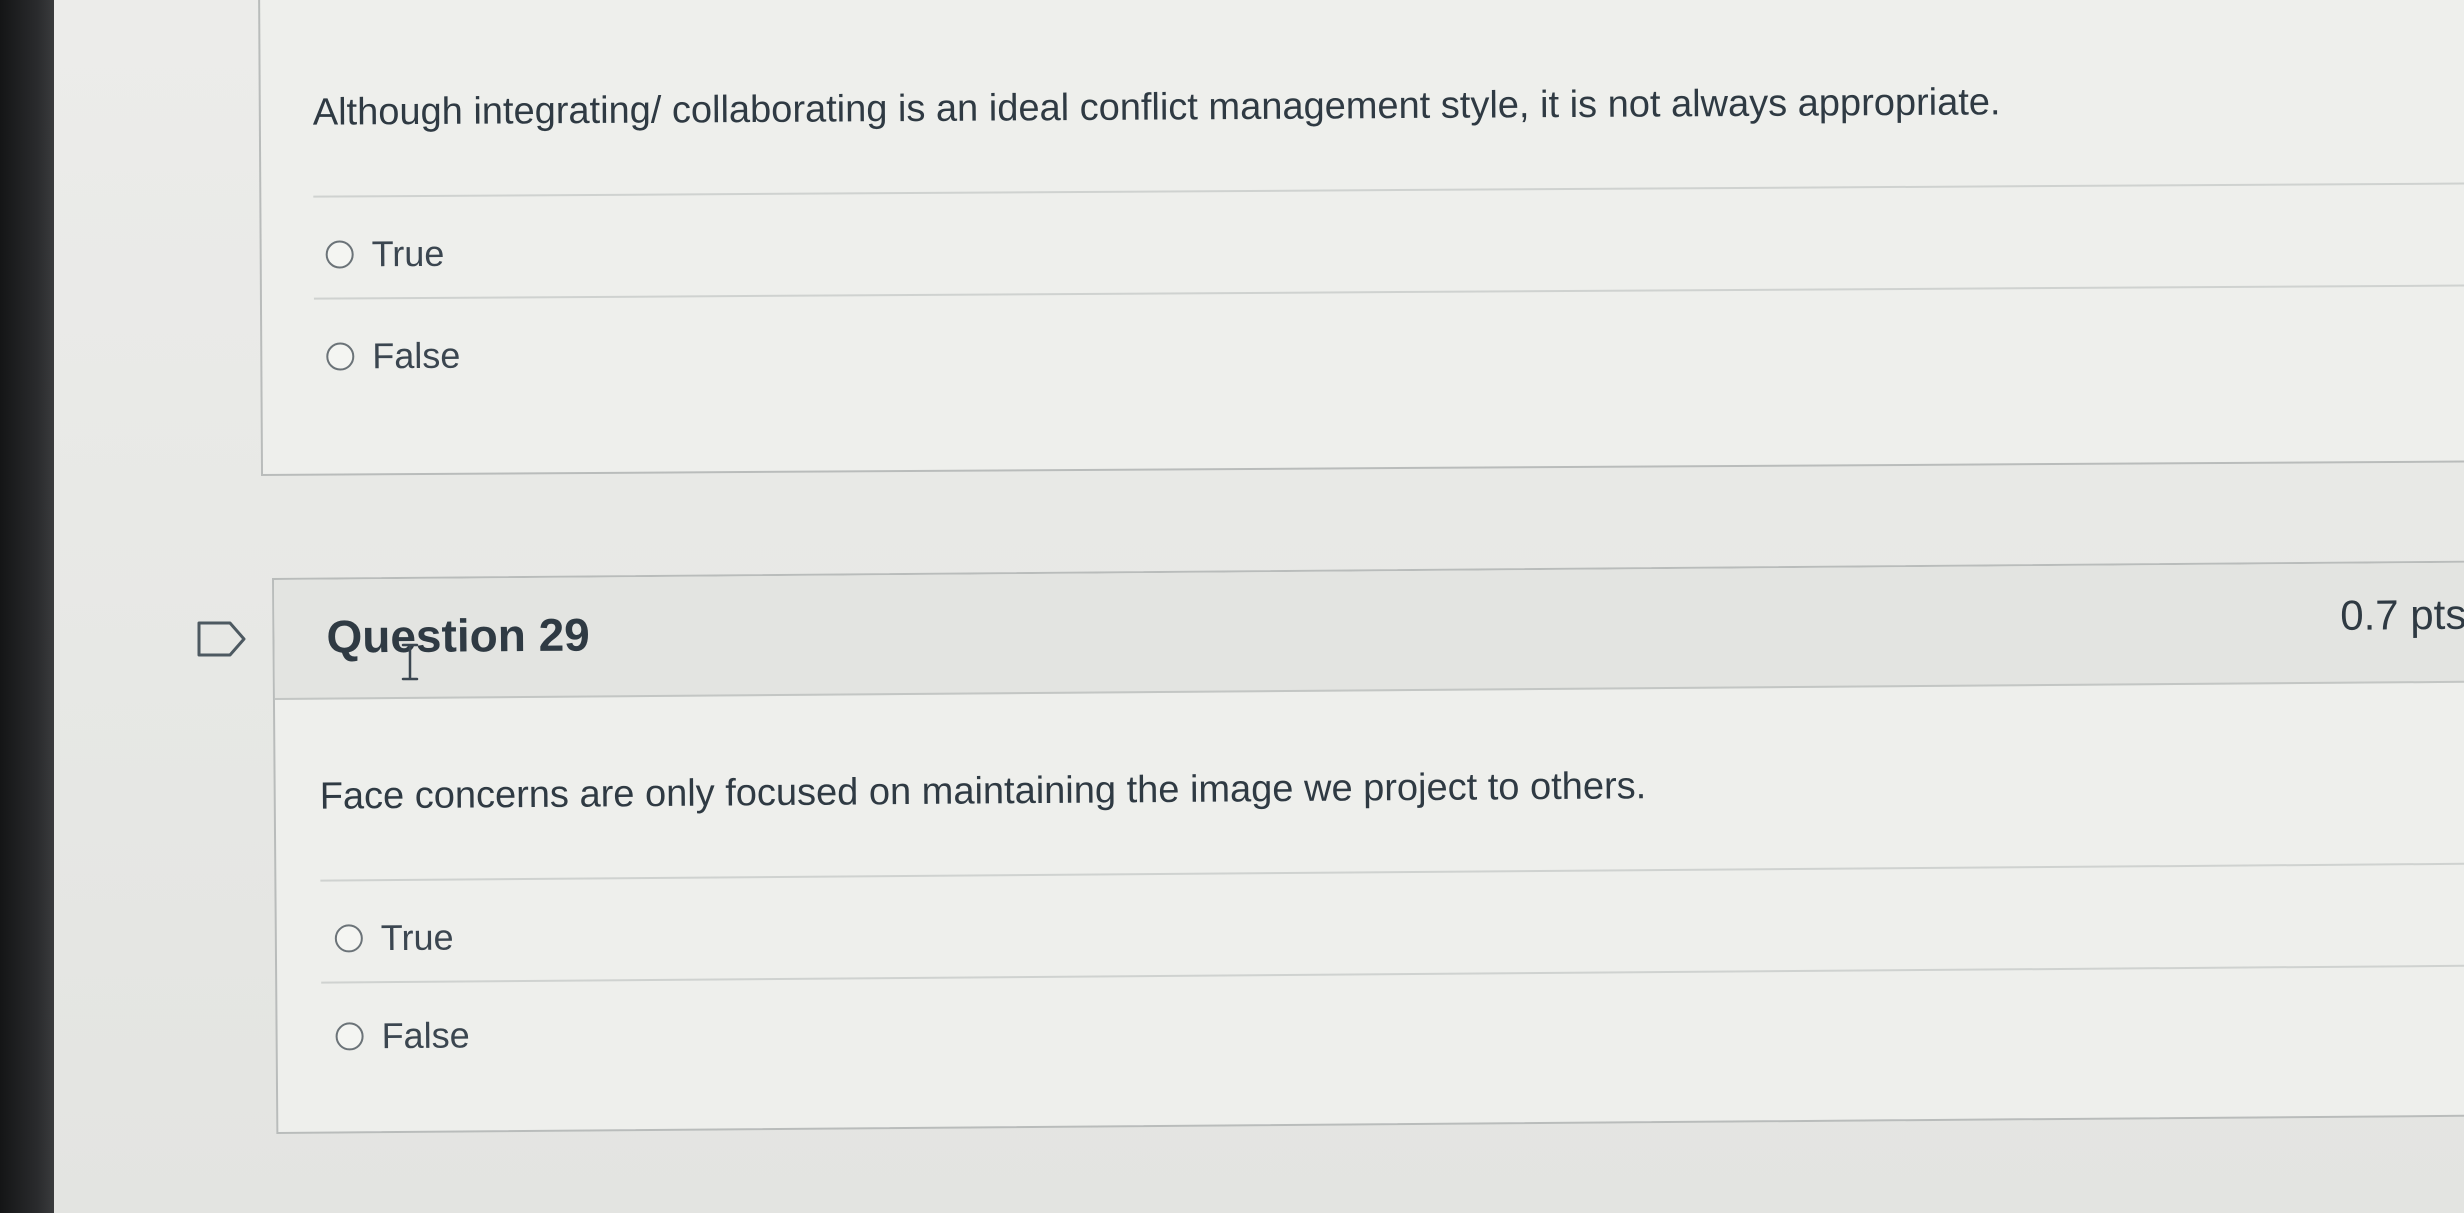 The width and height of the screenshot is (2464, 1213). I want to click on monitor-bezel, so click(27, 606).